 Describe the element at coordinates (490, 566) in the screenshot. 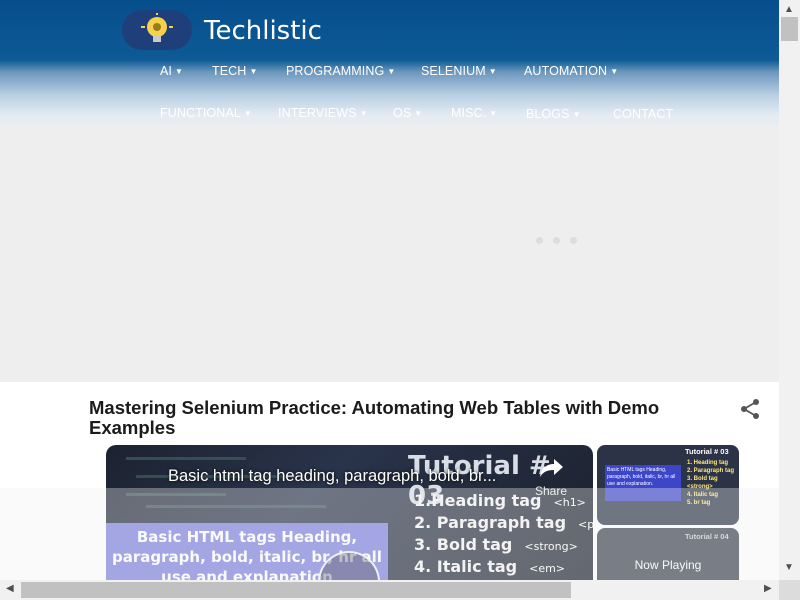

I see `tutorial-item: 4. Italic tag <em>` at that location.